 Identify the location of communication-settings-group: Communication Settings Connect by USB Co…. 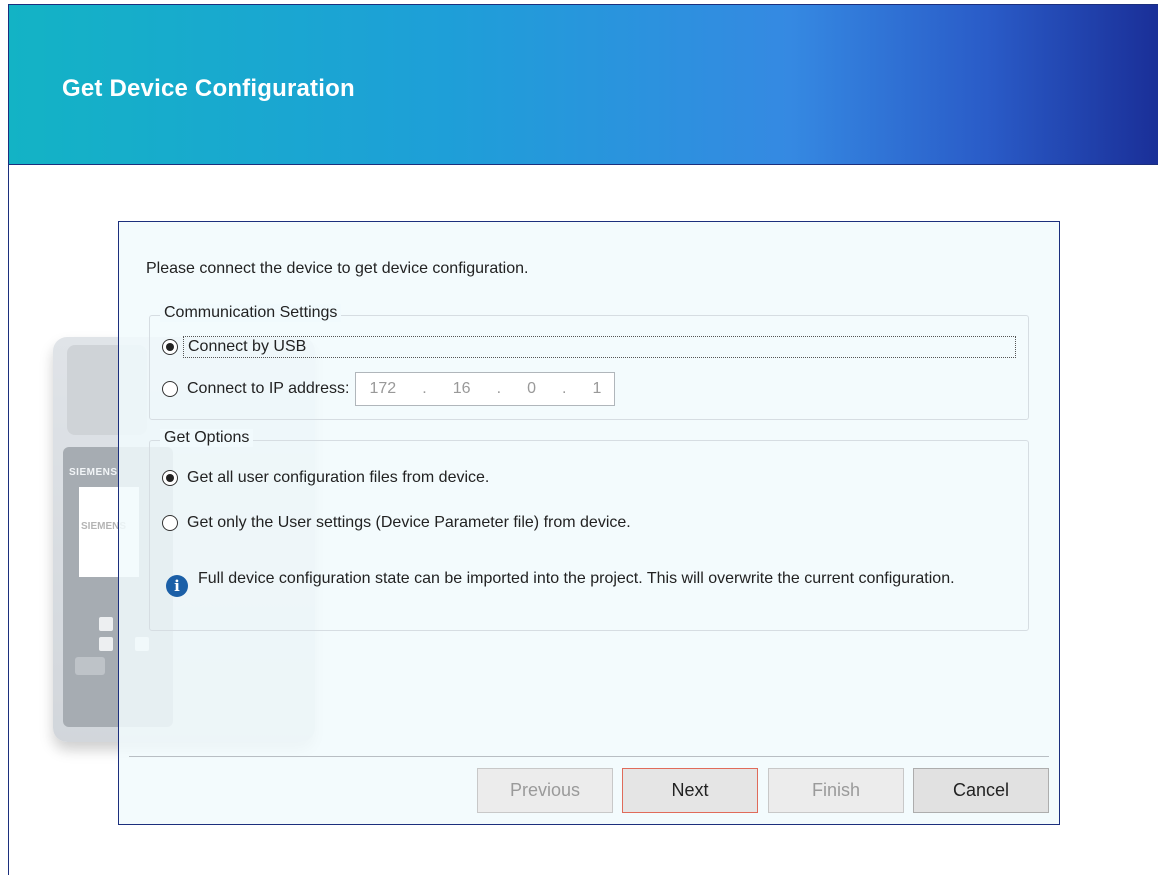
(589, 362).